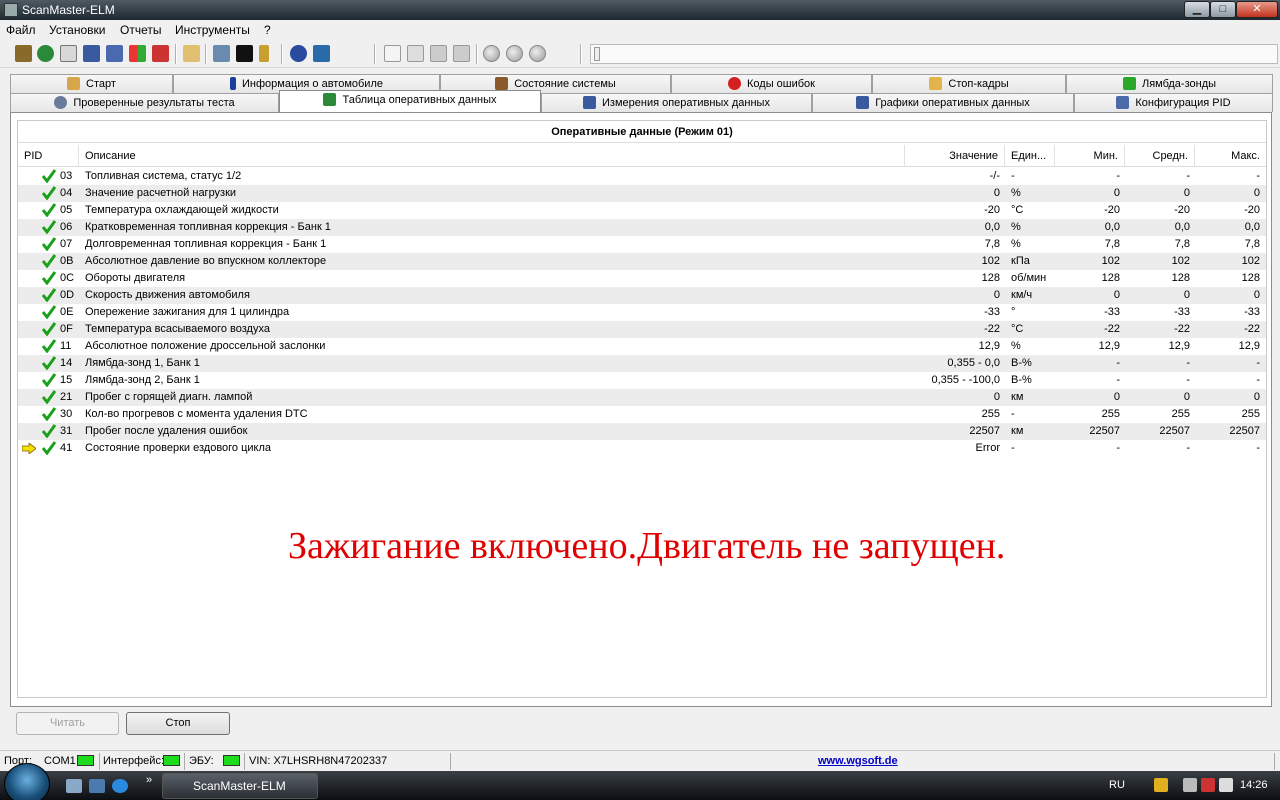 The width and height of the screenshot is (1280, 800). What do you see at coordinates (1223, 9) in the screenshot?
I see `maximize-button: □` at bounding box center [1223, 9].